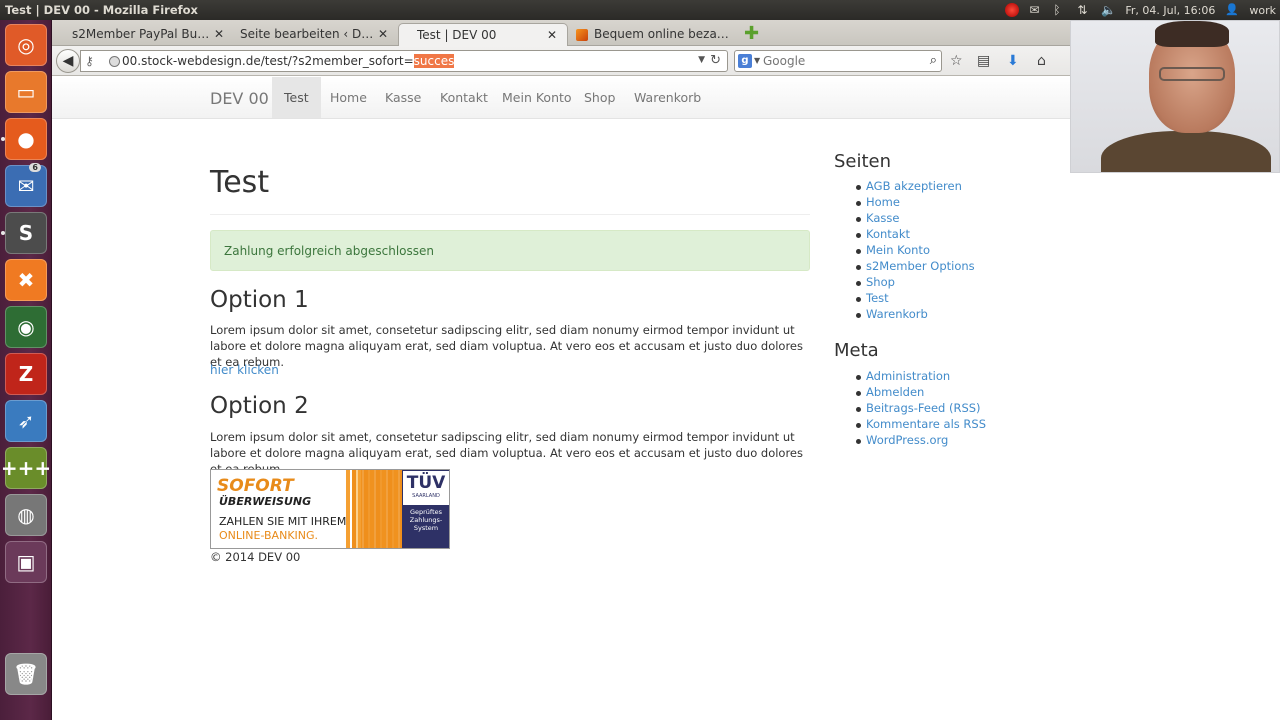  I want to click on calculator-icon: +++, so click(26, 468).